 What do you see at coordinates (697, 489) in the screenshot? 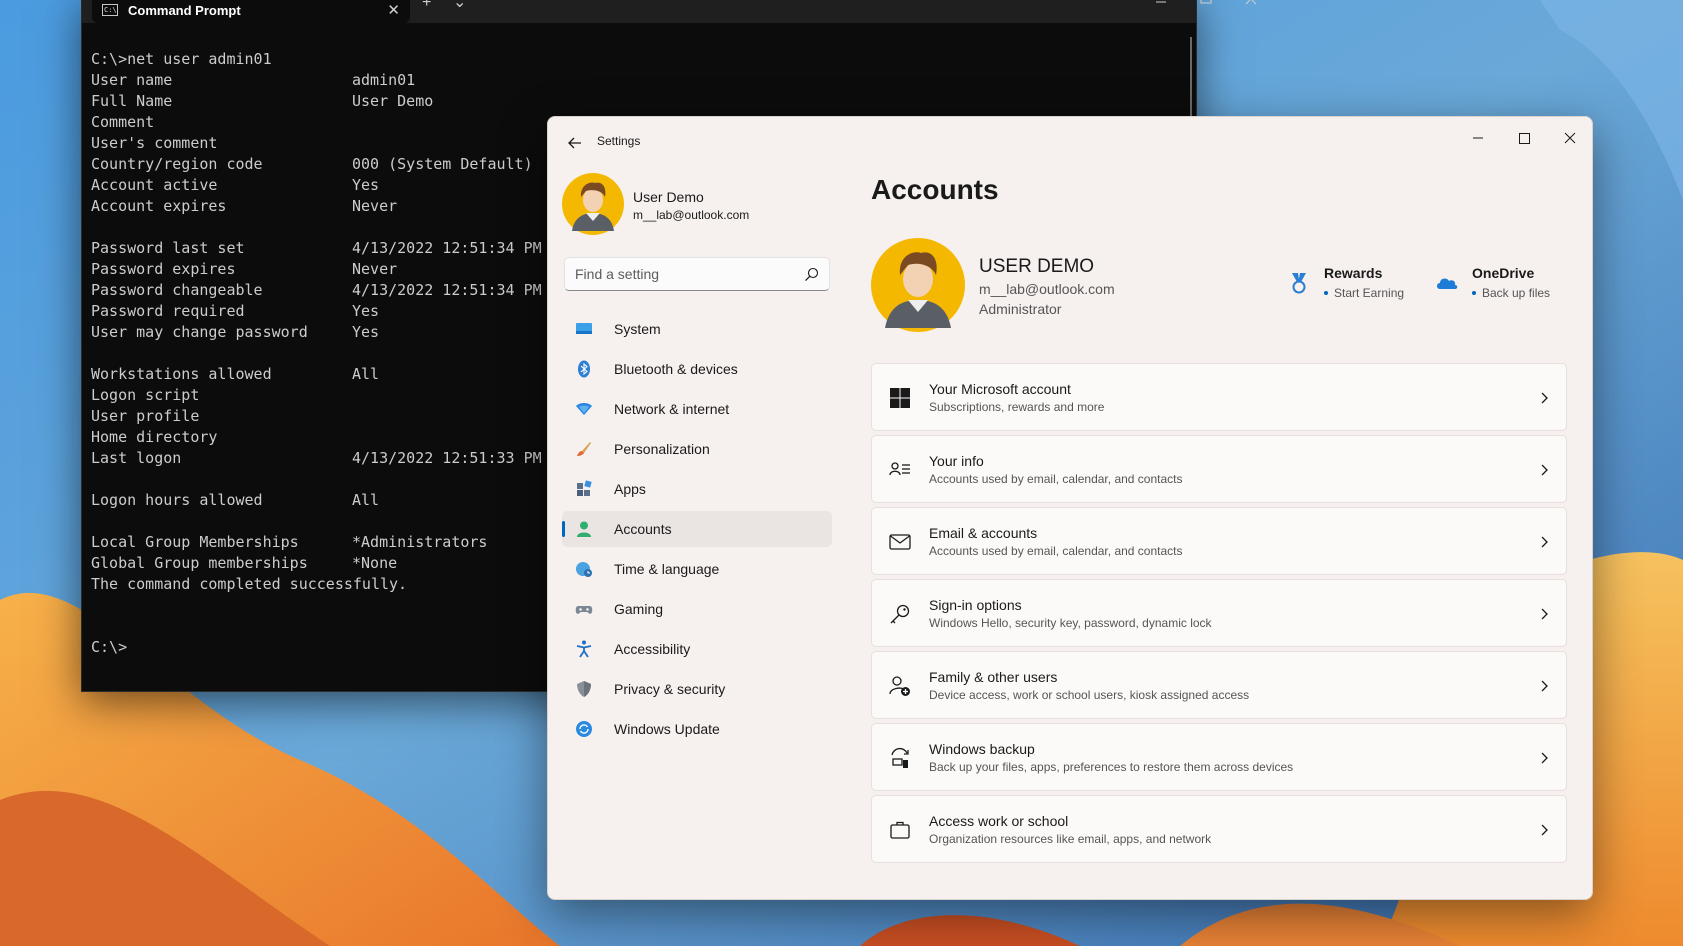
I see `sidebar-item-apps: Apps` at bounding box center [697, 489].